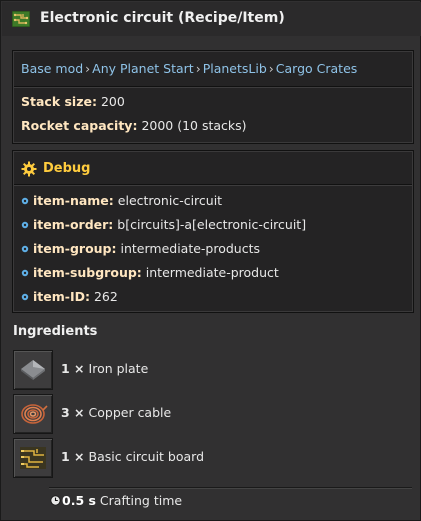 Image resolution: width=421 pixels, height=521 pixels. Describe the element at coordinates (213, 370) in the screenshot. I see `ingredient-row: 1 × Iron plate` at that location.